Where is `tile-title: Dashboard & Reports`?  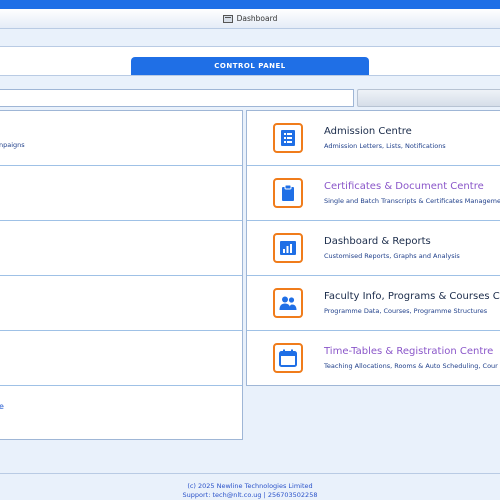 tile-title: Dashboard & Reports is located at coordinates (377, 241).